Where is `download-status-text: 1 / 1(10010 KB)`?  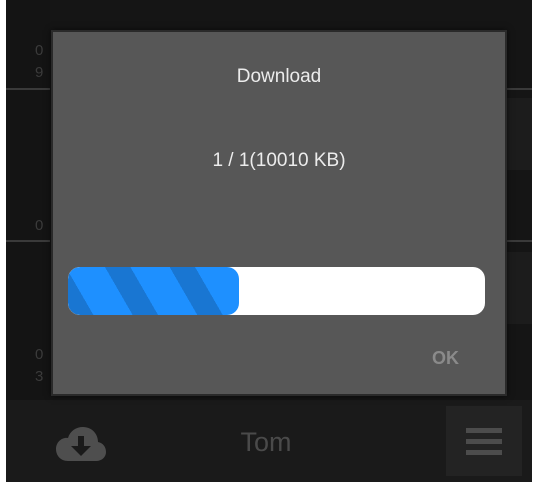 download-status-text: 1 / 1(10010 KB) is located at coordinates (279, 160).